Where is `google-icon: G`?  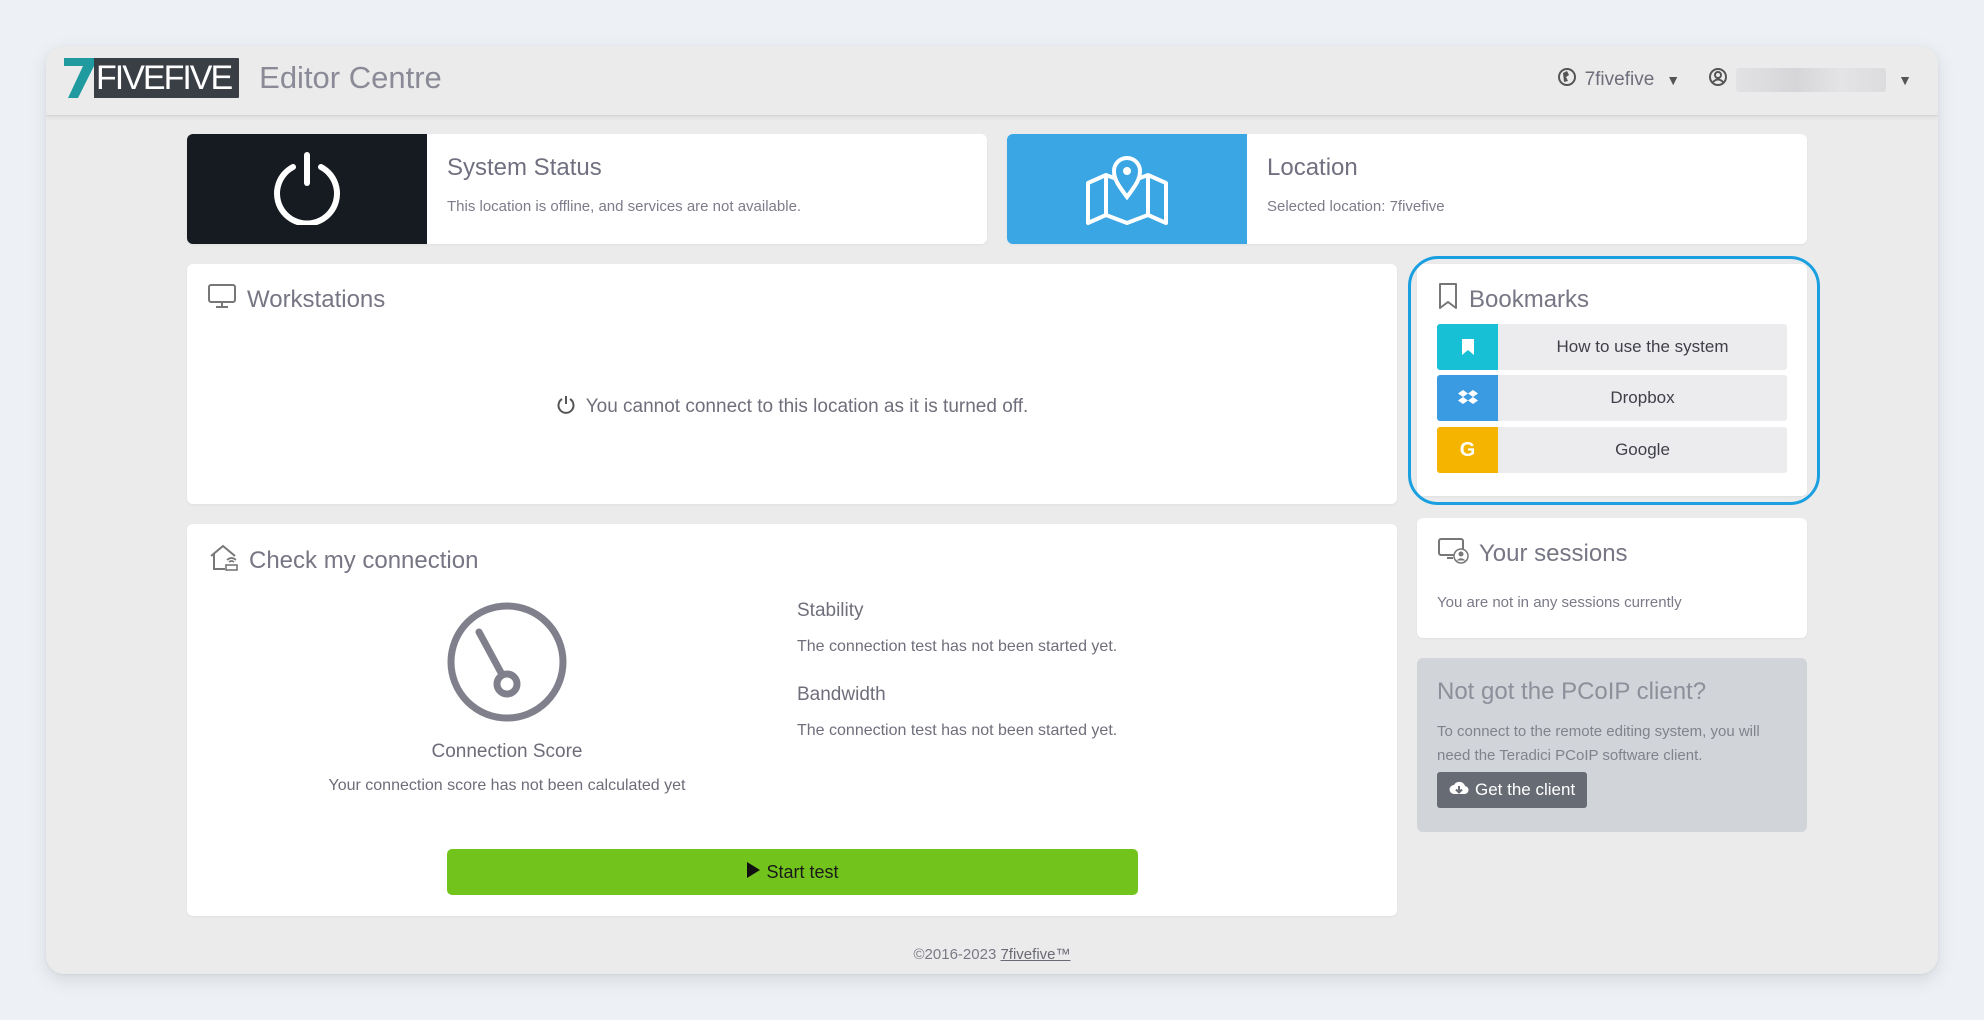 google-icon: G is located at coordinates (1467, 450).